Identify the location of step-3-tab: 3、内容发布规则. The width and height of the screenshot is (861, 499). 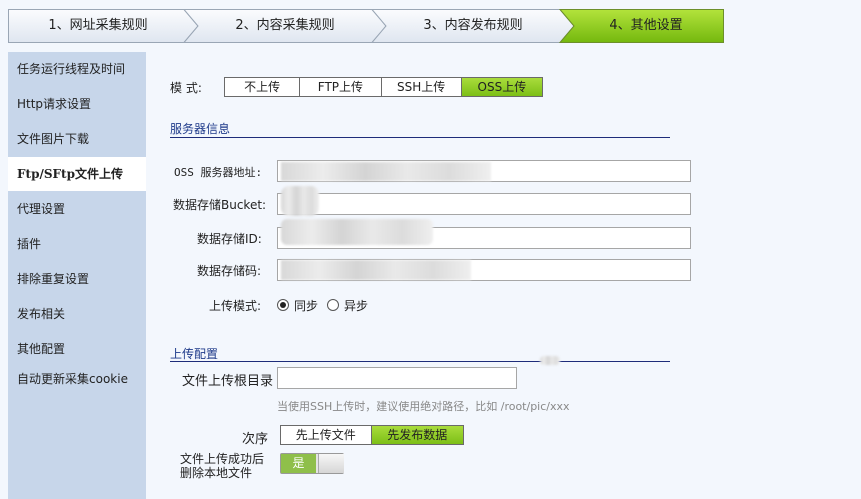
(473, 26).